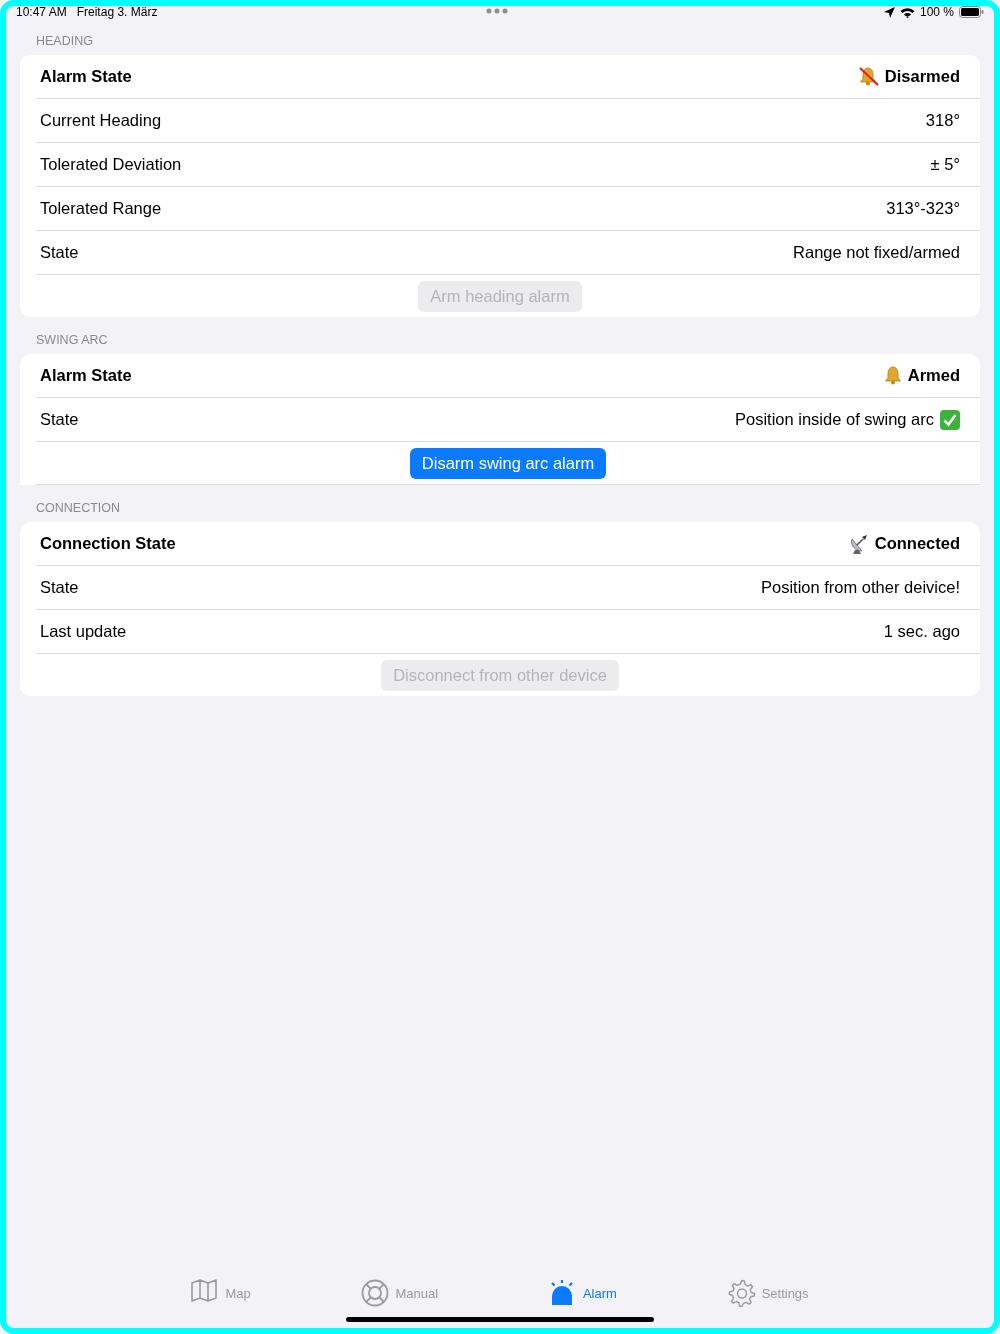 The height and width of the screenshot is (1334, 1000). What do you see at coordinates (942, 120) in the screenshot?
I see `row-value: 318°` at bounding box center [942, 120].